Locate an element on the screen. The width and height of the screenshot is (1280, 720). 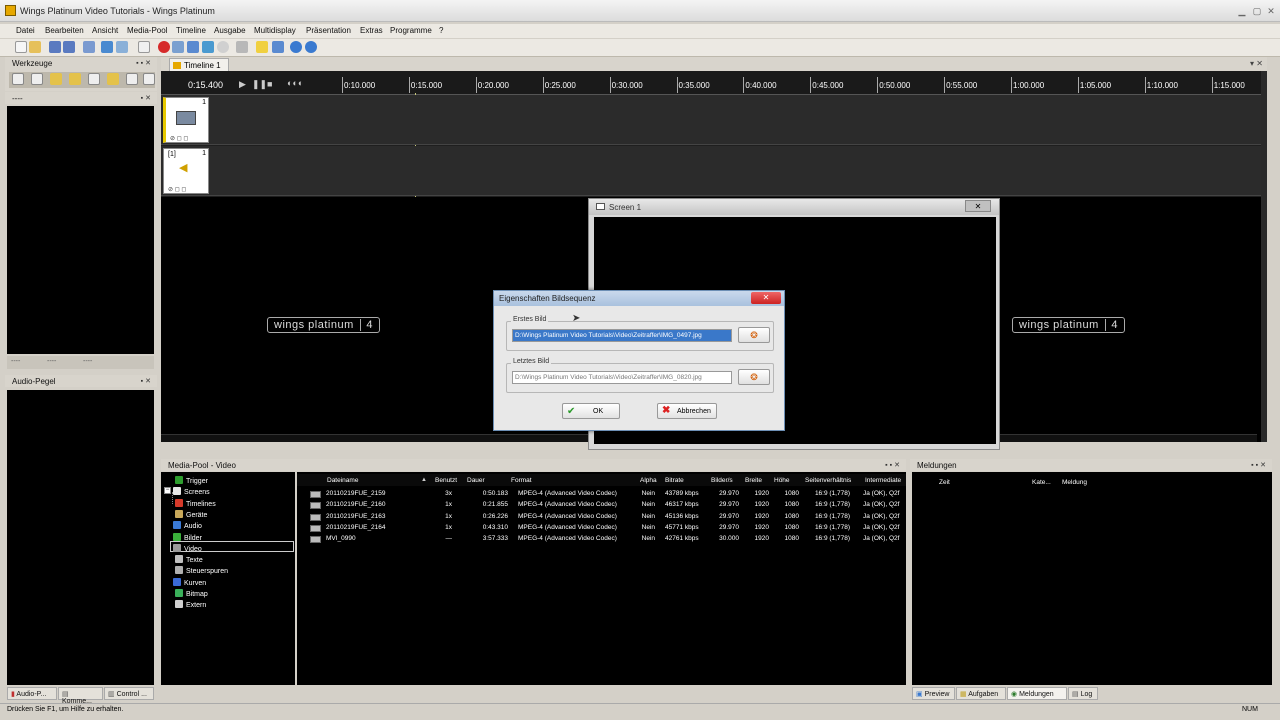
new-icon is located at coordinates (21, 47).